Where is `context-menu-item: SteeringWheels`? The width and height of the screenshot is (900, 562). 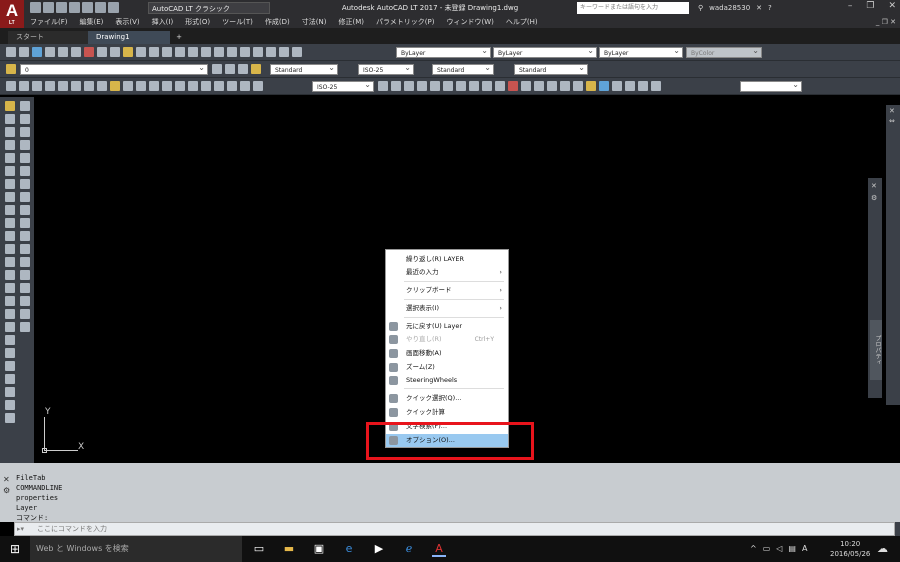 context-menu-item: SteeringWheels is located at coordinates (447, 380).